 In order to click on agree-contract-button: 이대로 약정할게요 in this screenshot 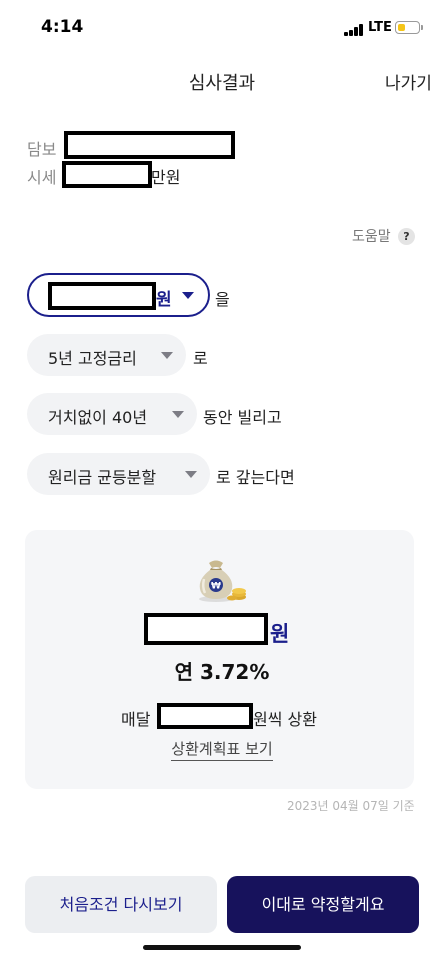, I will do `click(323, 904)`.